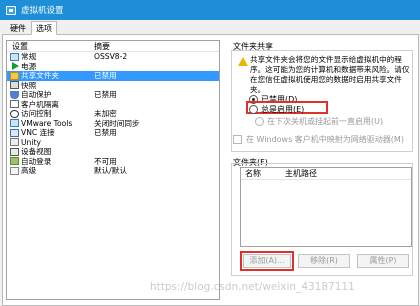 Image resolution: width=420 pixels, height=306 pixels. What do you see at coordinates (40, 75) in the screenshot?
I see `list-item-label: 共享文件夹` at bounding box center [40, 75].